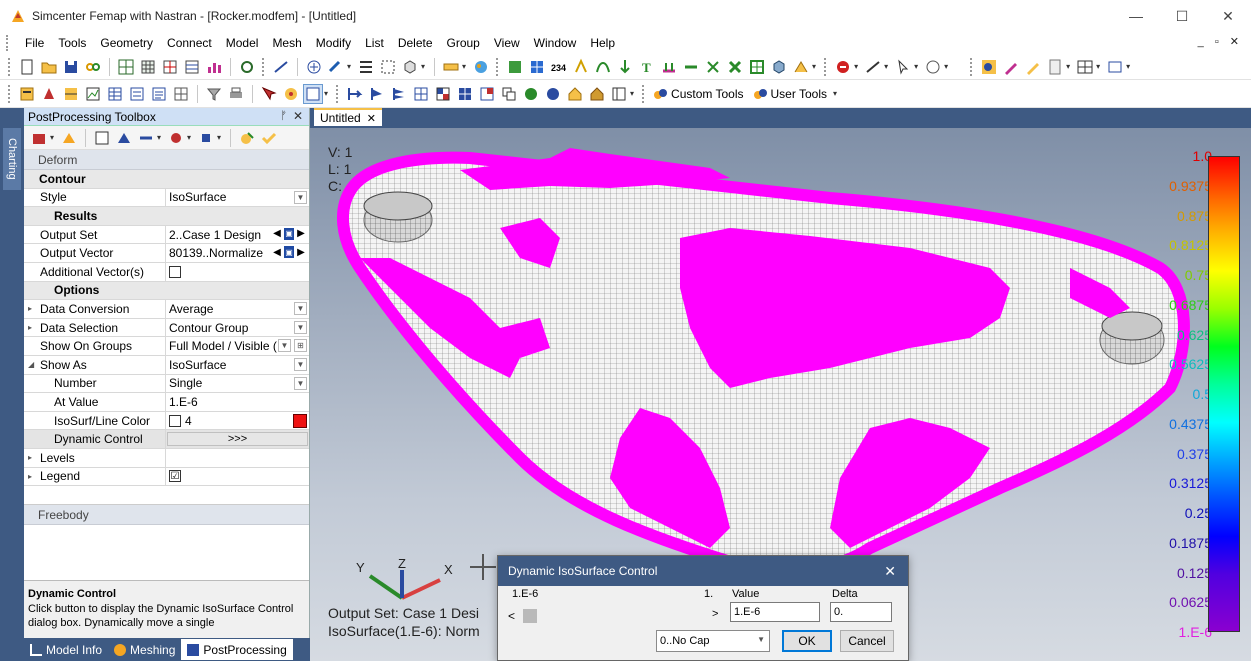 This screenshot has width=1251, height=661. What do you see at coordinates (487, 94) in the screenshot?
I see `grid-color-3-icon` at bounding box center [487, 94].